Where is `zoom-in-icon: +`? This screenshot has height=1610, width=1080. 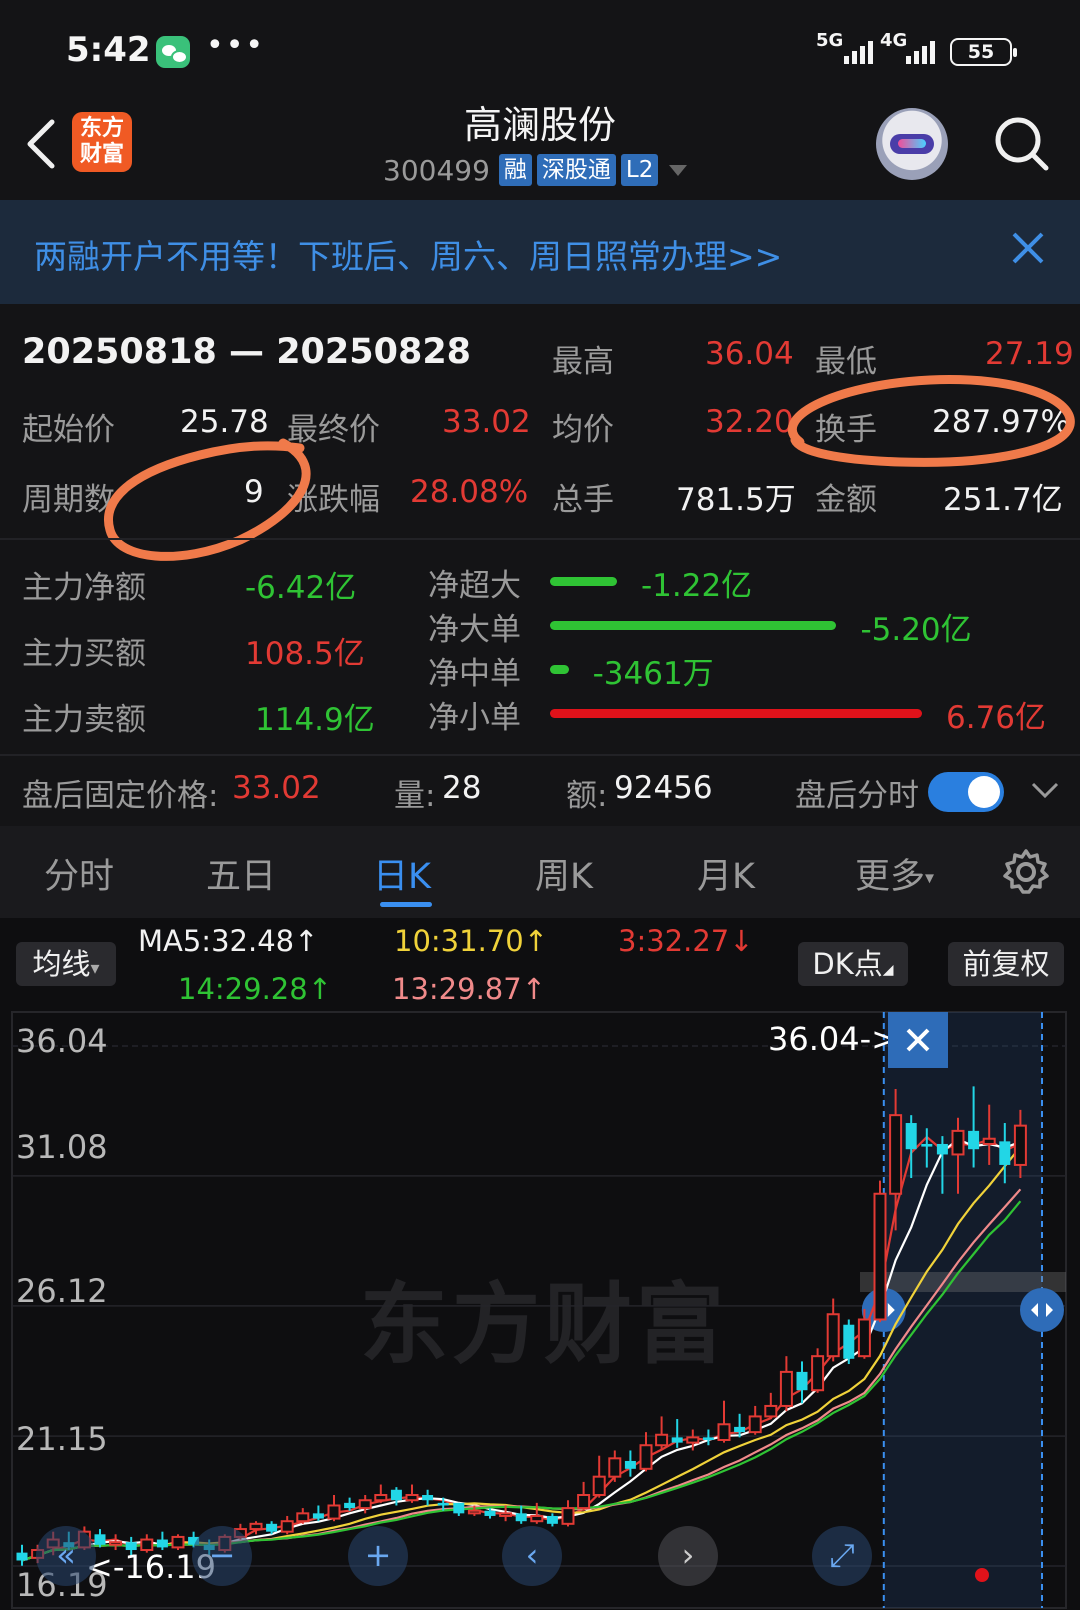
zoom-in-icon: + is located at coordinates (378, 1556).